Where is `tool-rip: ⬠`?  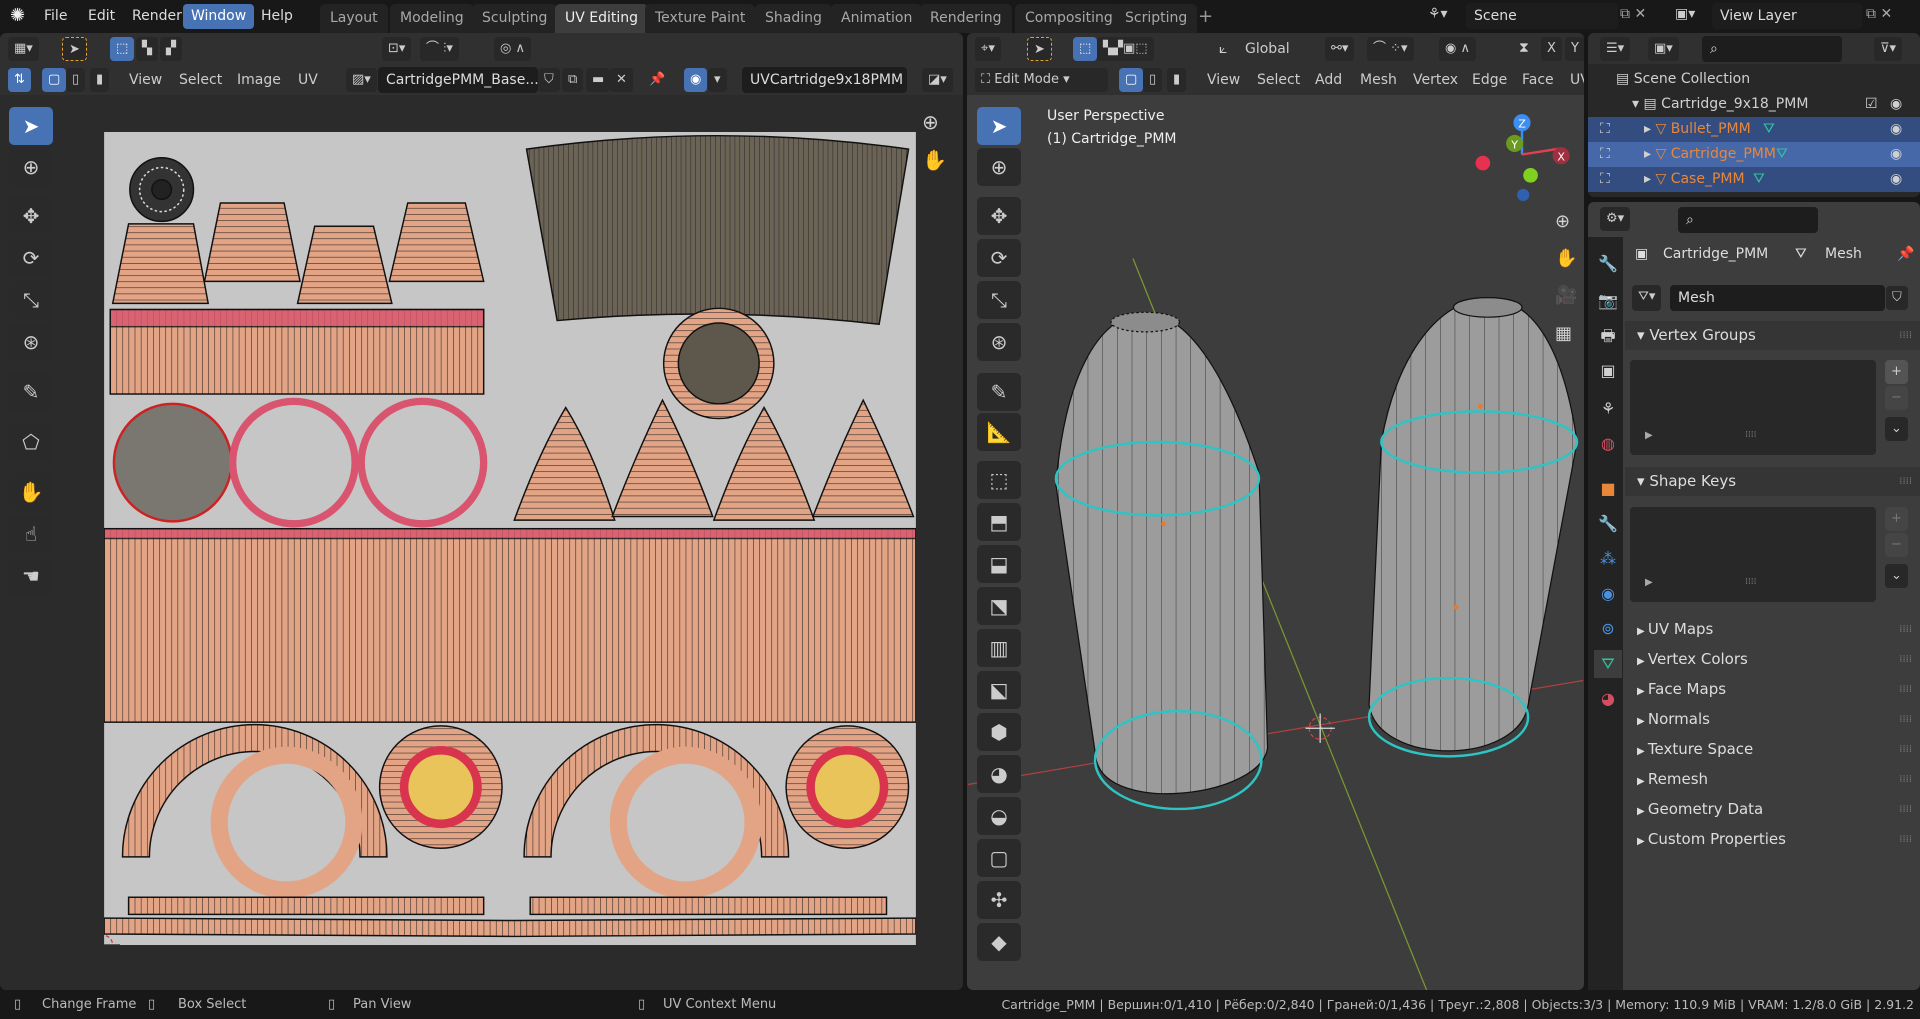
tool-rip: ⬠ is located at coordinates (31, 442).